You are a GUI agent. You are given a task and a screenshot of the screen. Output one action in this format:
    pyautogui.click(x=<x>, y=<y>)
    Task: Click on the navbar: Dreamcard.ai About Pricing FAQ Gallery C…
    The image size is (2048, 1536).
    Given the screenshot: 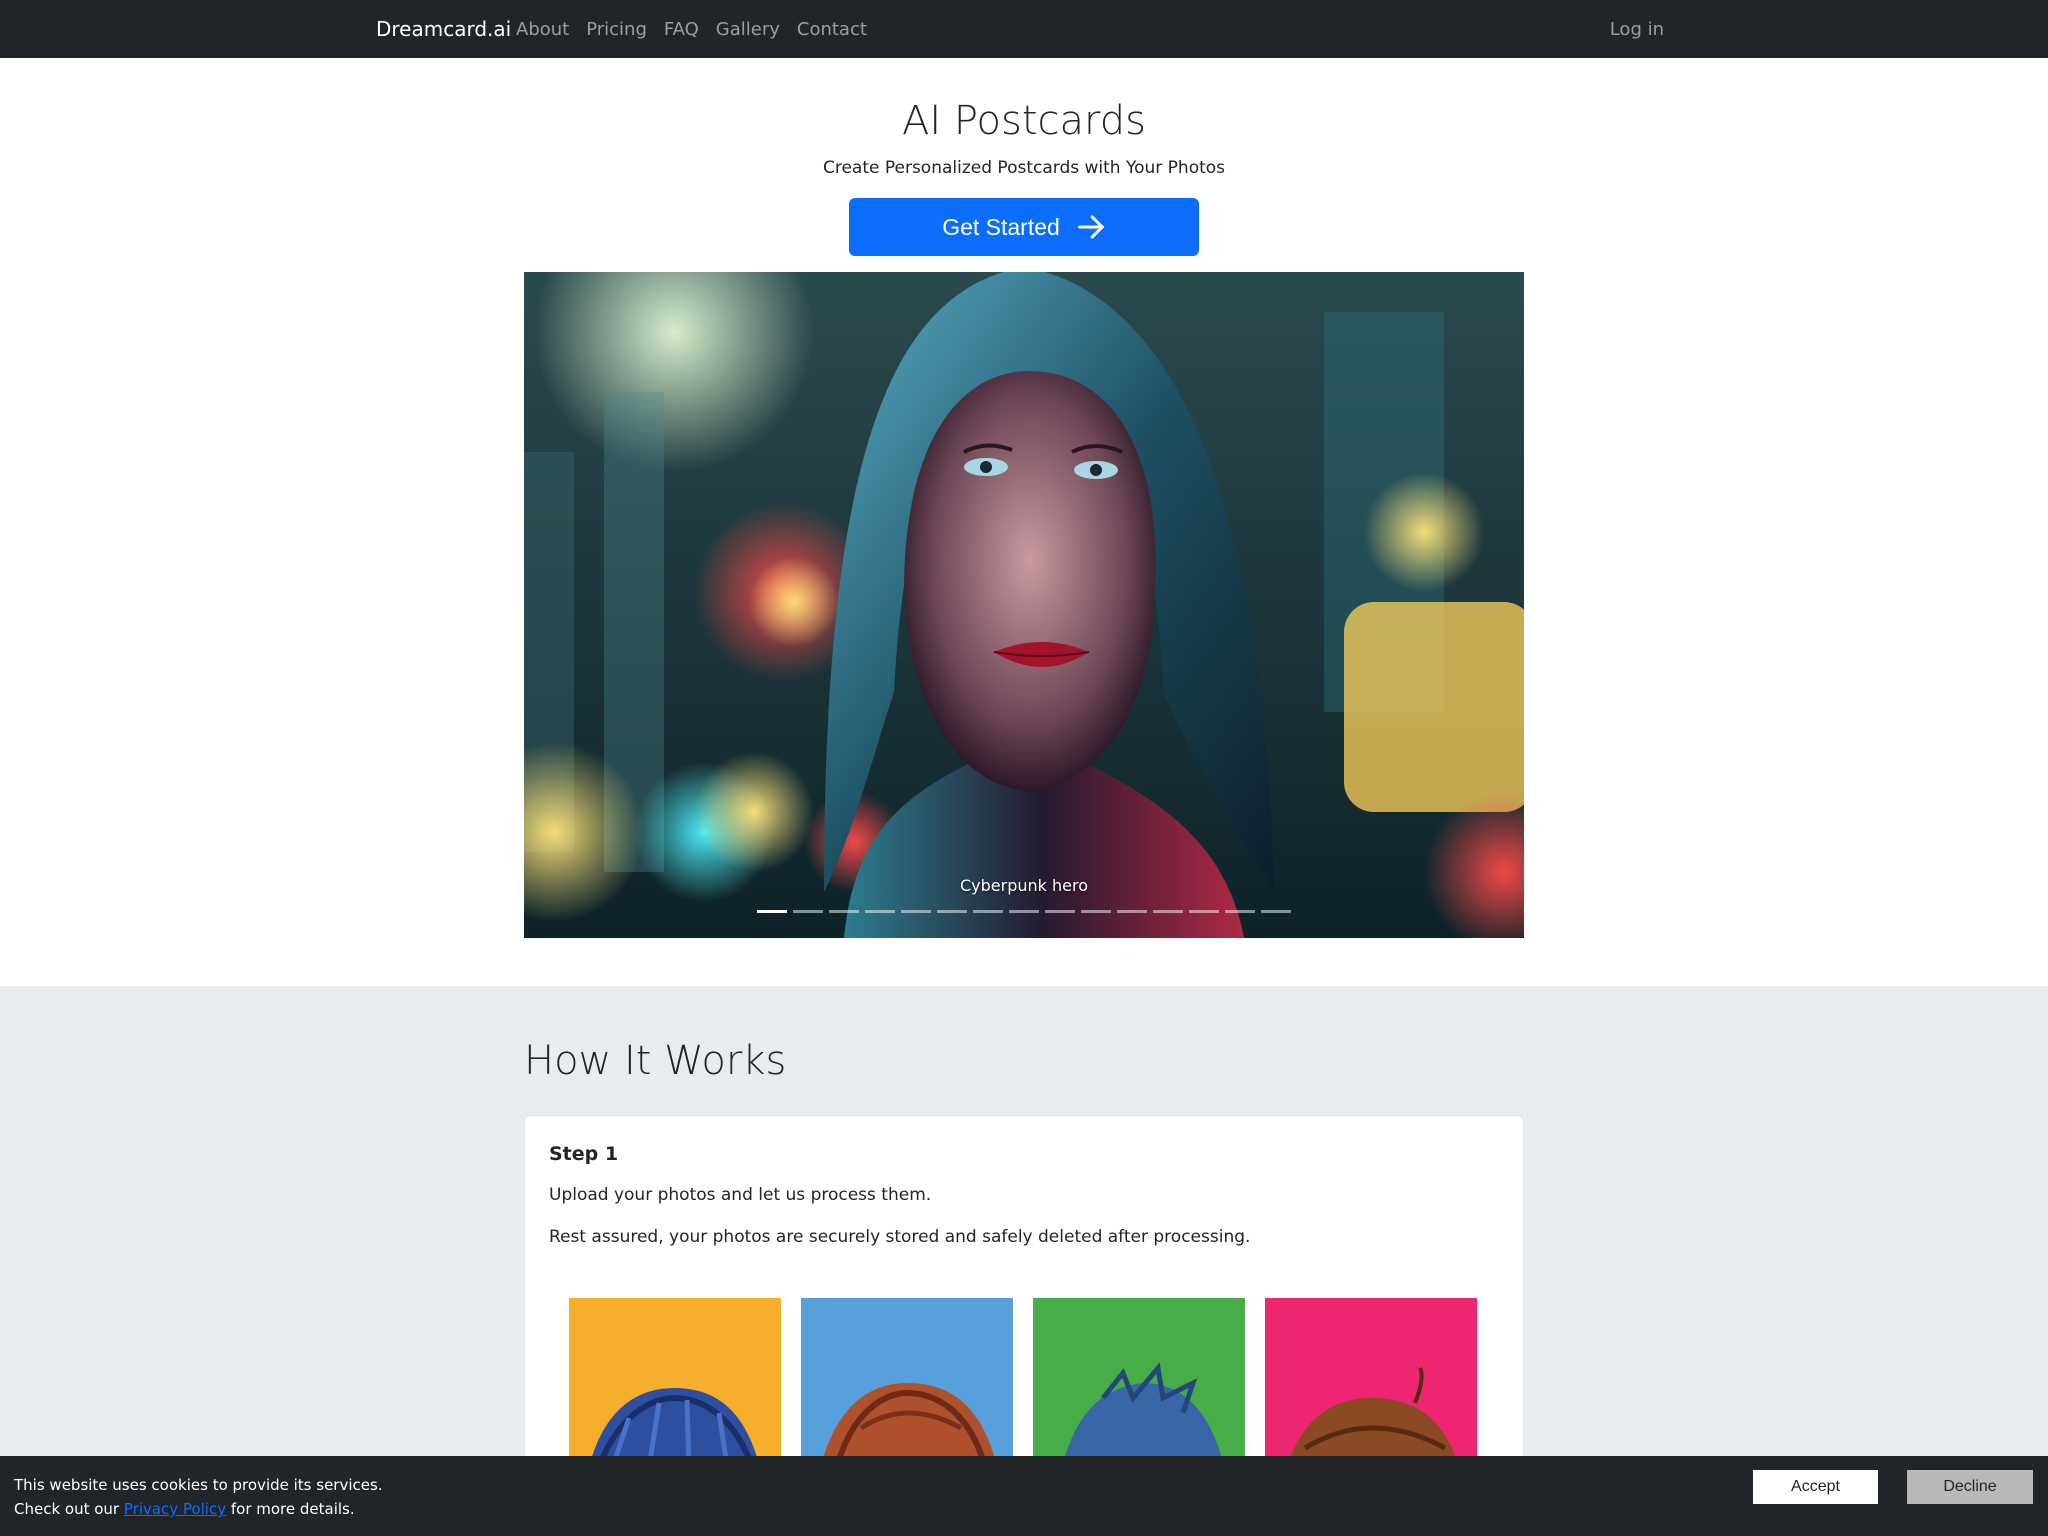 What is the action you would take?
    pyautogui.click(x=1024, y=29)
    